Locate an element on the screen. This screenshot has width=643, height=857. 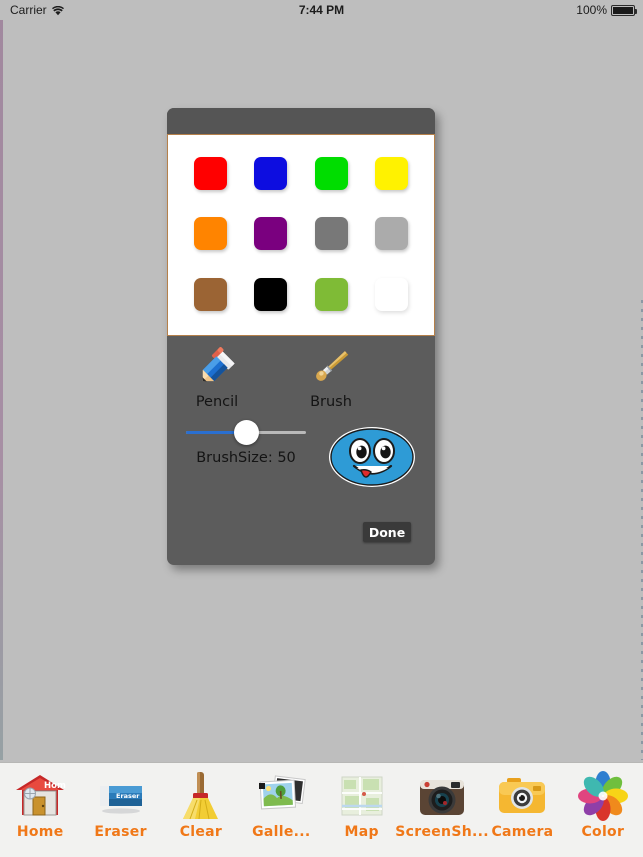
toolbar-item-color-label: Color is located at coordinates (603, 832).